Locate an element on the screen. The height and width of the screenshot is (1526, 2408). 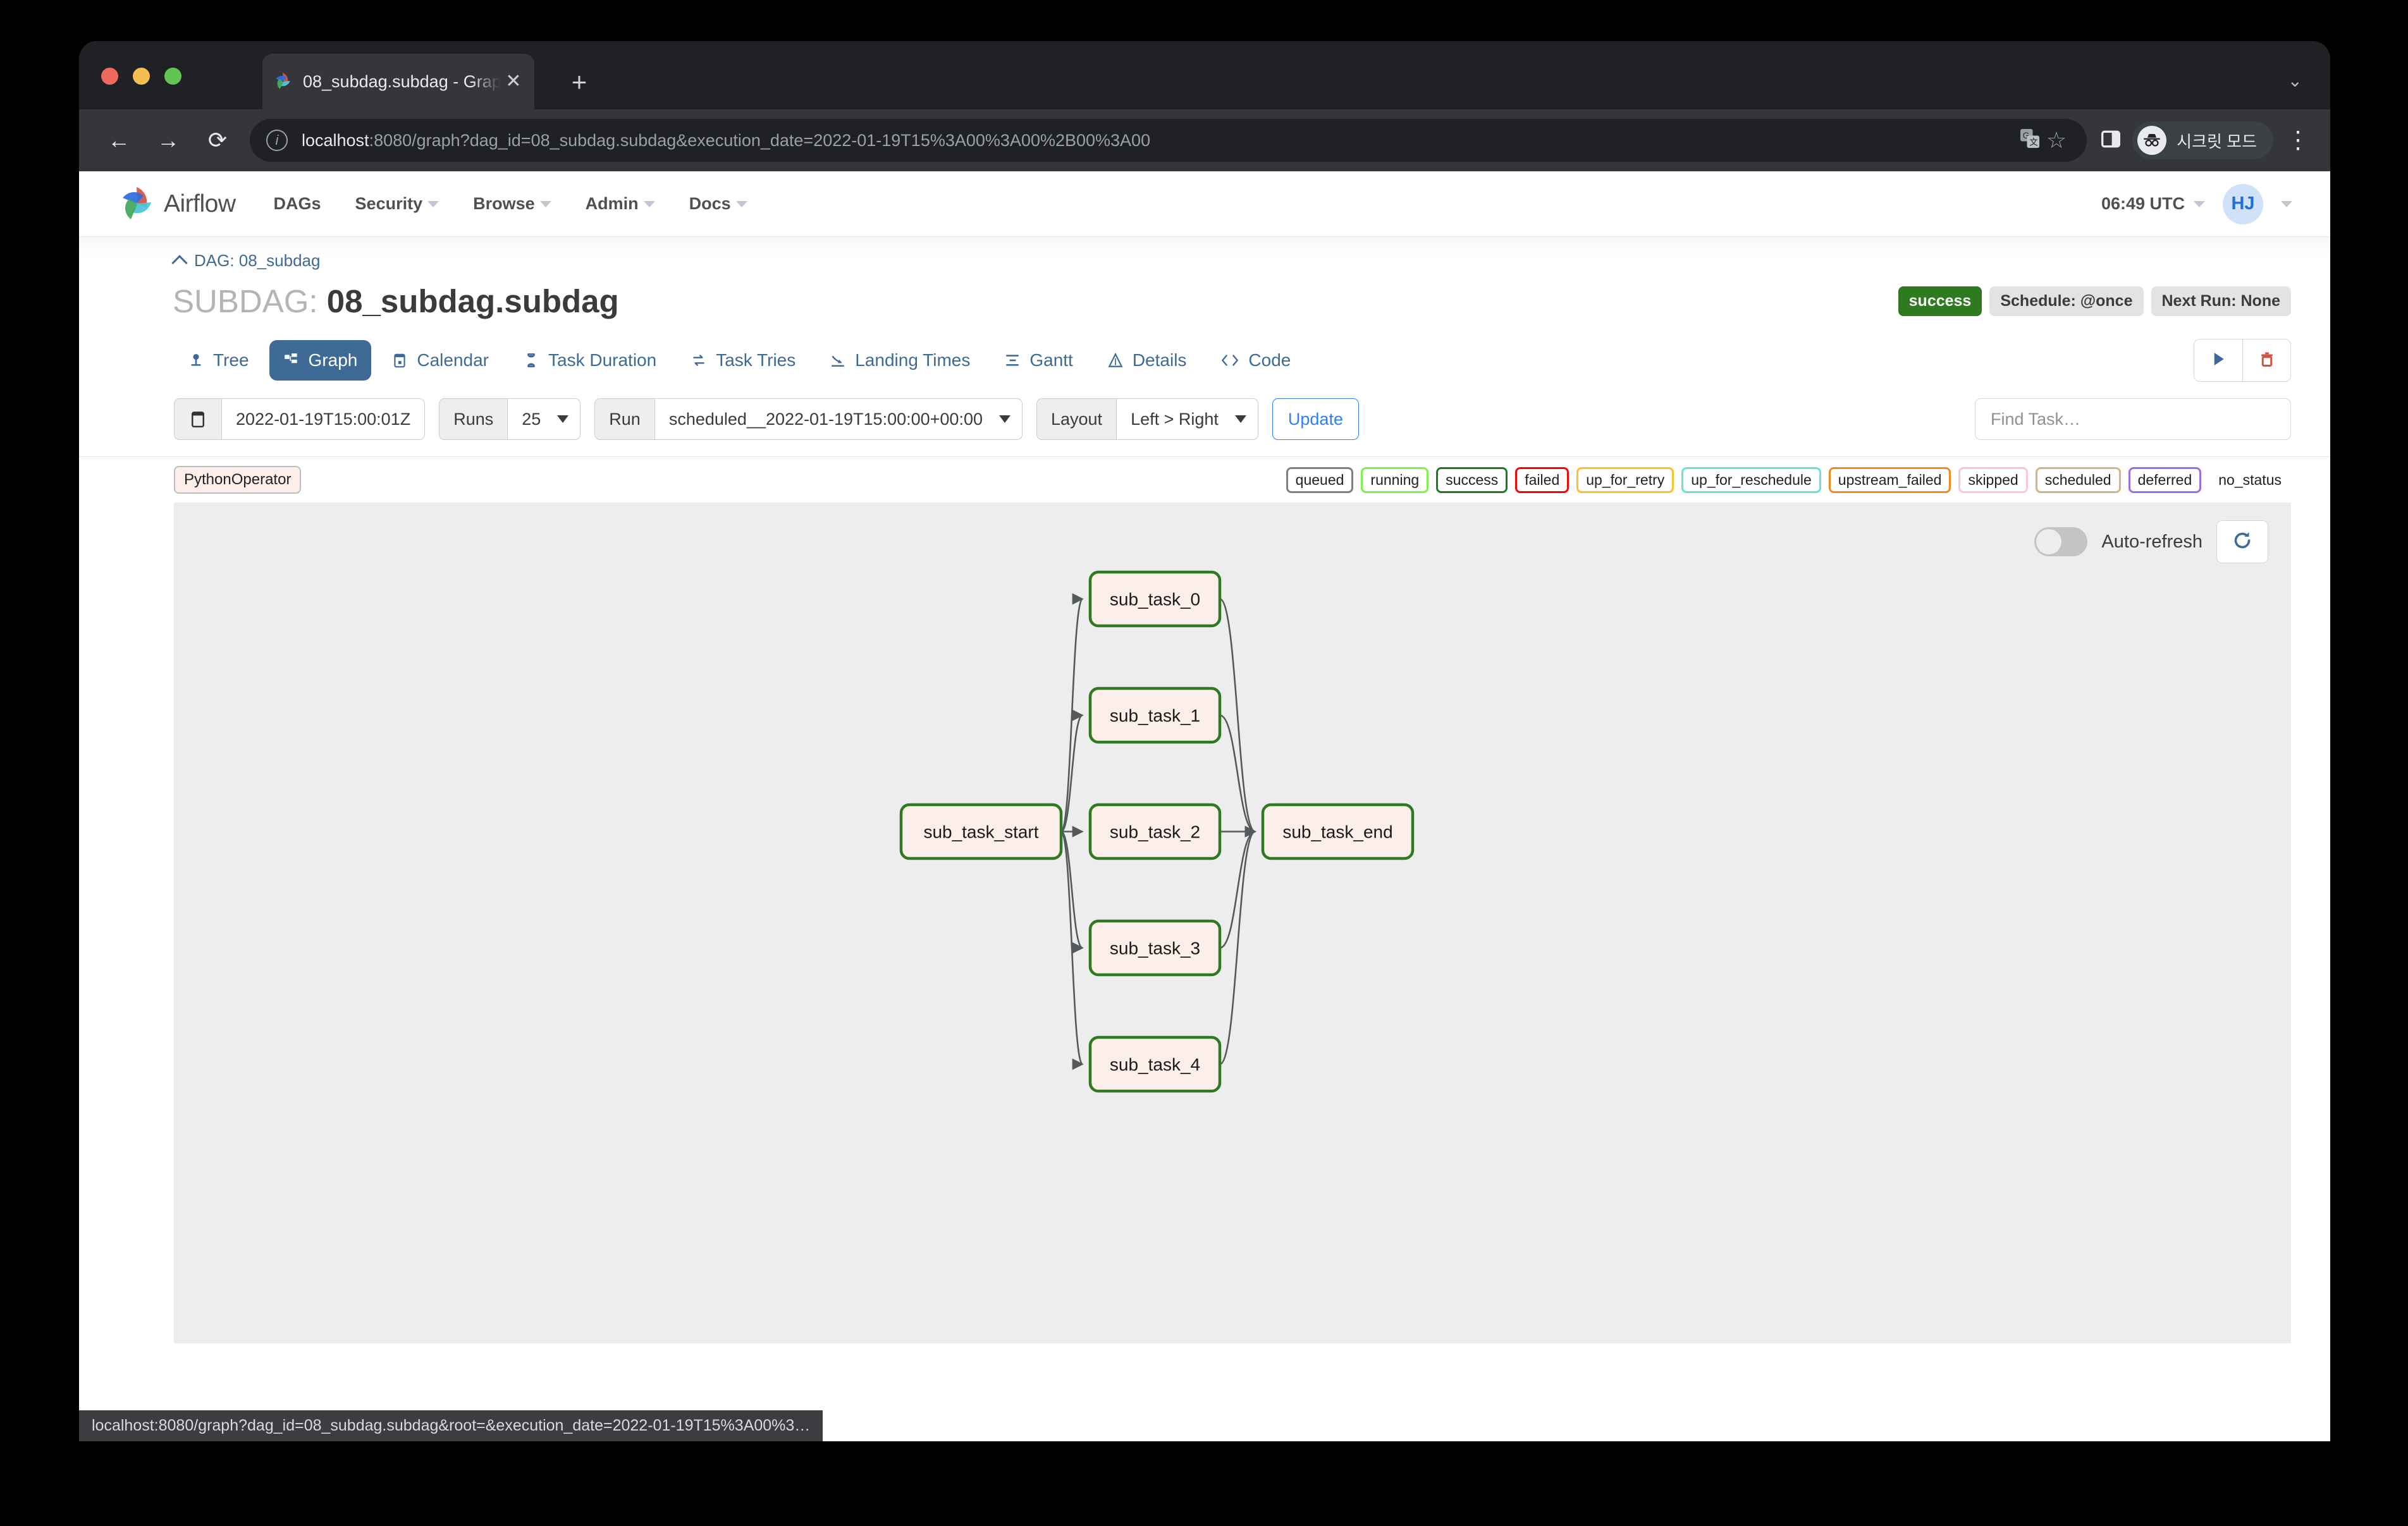
dag-node-label: sub_task_4 is located at coordinates (1155, 1065).